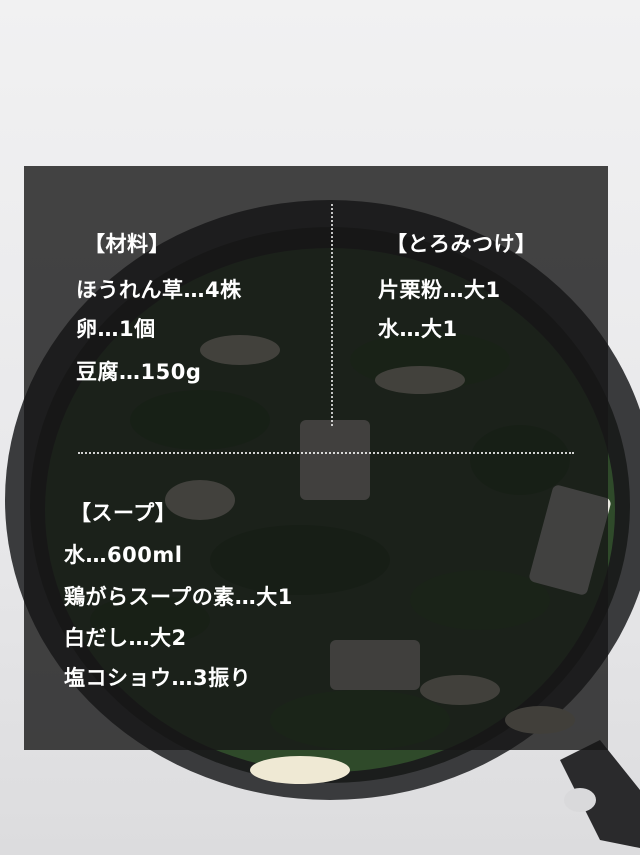 Image resolution: width=640 pixels, height=855 pixels. Describe the element at coordinates (127, 244) in the screenshot. I see `ingredients-heading: 【材料】` at that location.